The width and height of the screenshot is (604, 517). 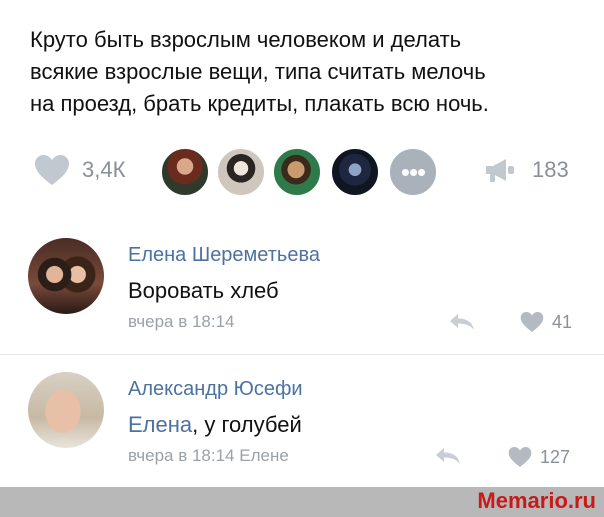 What do you see at coordinates (224, 255) in the screenshot?
I see `comment-author: Елена Шереметьева` at bounding box center [224, 255].